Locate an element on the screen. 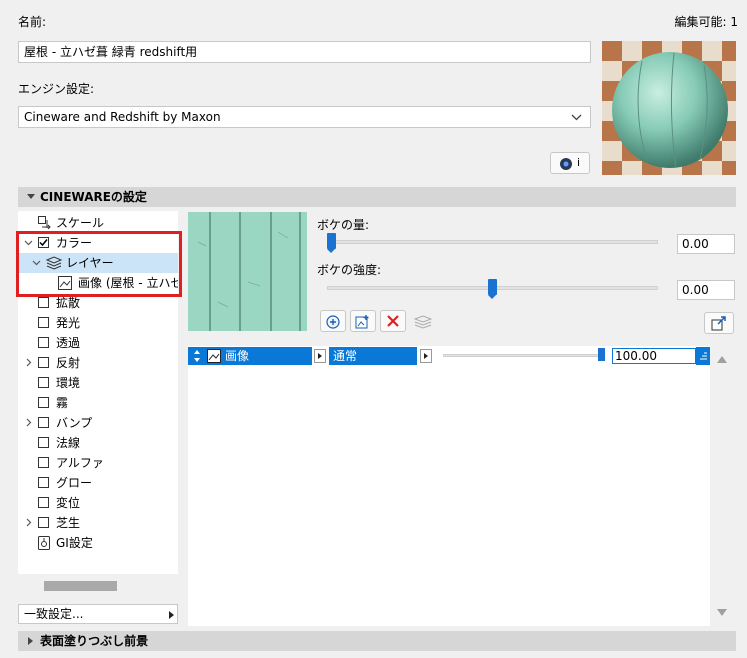 This screenshot has height=658, width=747. gi-icon is located at coordinates (44, 546).